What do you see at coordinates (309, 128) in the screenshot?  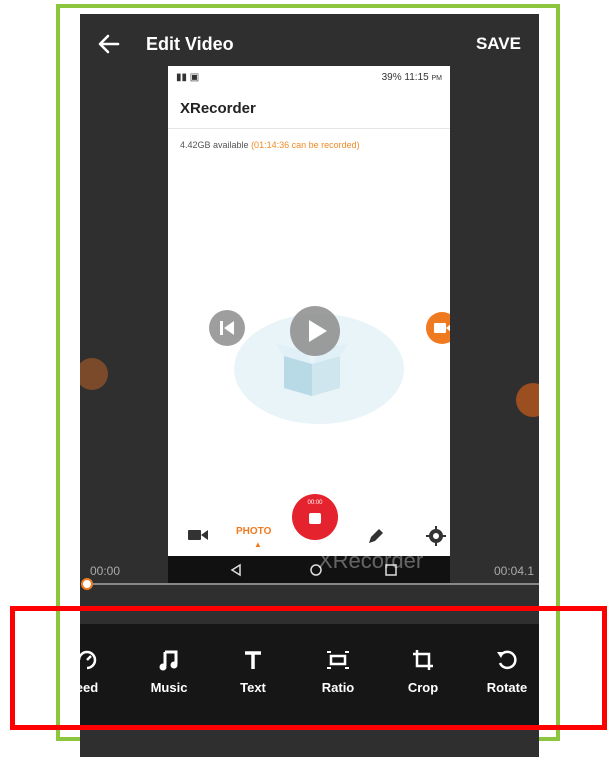 I see `divider` at bounding box center [309, 128].